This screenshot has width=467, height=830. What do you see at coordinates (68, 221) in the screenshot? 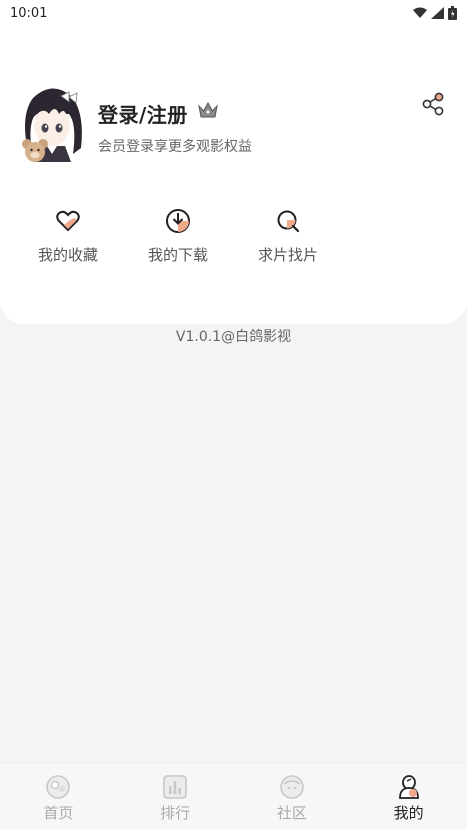
I see `heart-icon` at bounding box center [68, 221].